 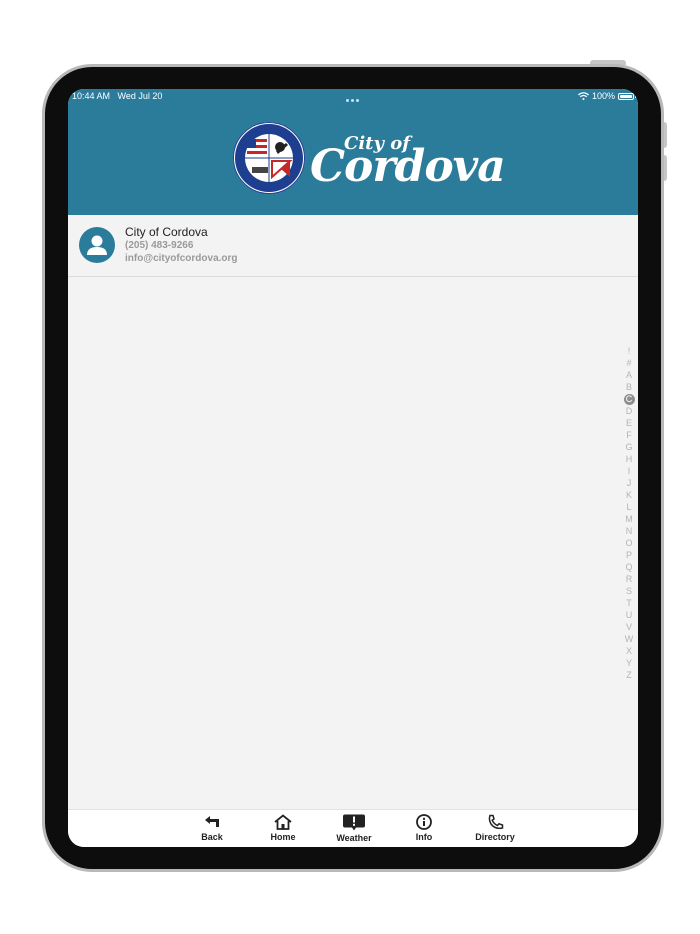 I want to click on info-icon, so click(x=424, y=822).